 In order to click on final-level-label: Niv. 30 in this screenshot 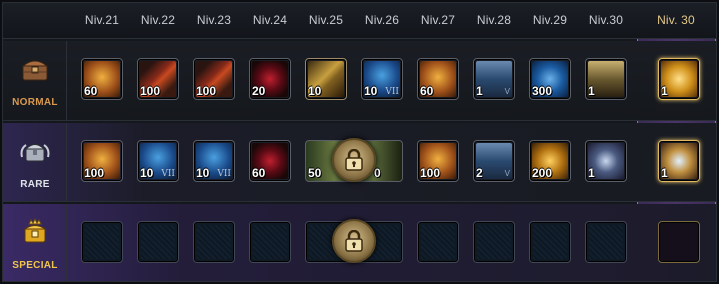, I will do `click(676, 20)`.